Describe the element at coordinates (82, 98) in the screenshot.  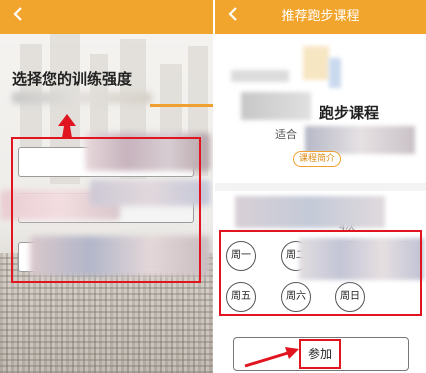
I see `subtitle-blur` at that location.